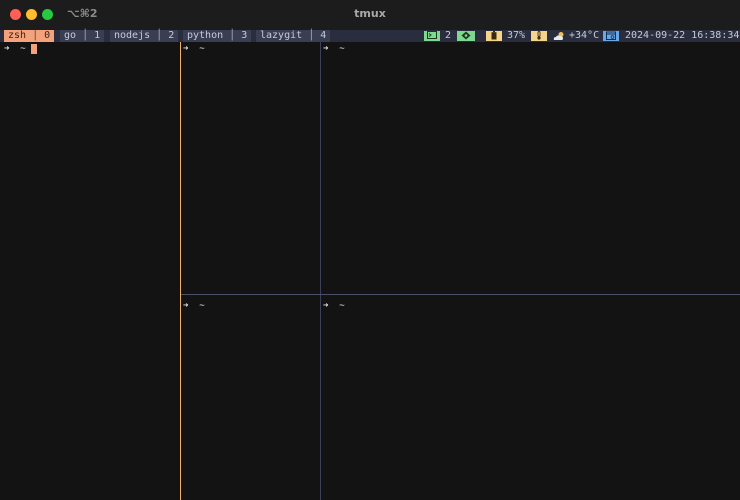 This screenshot has height=500, width=740. What do you see at coordinates (584, 35) in the screenshot?
I see `weather-temp: +34°C` at bounding box center [584, 35].